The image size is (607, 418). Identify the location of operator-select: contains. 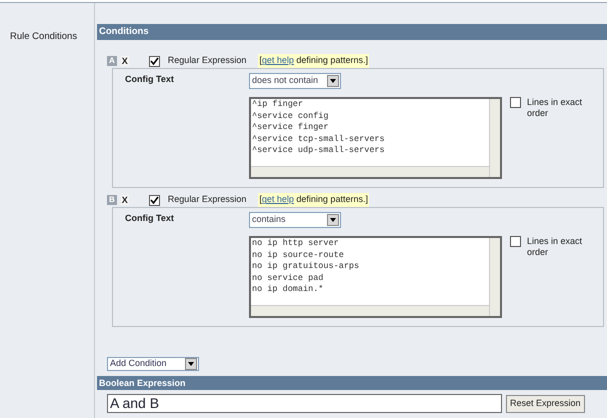
(295, 220).